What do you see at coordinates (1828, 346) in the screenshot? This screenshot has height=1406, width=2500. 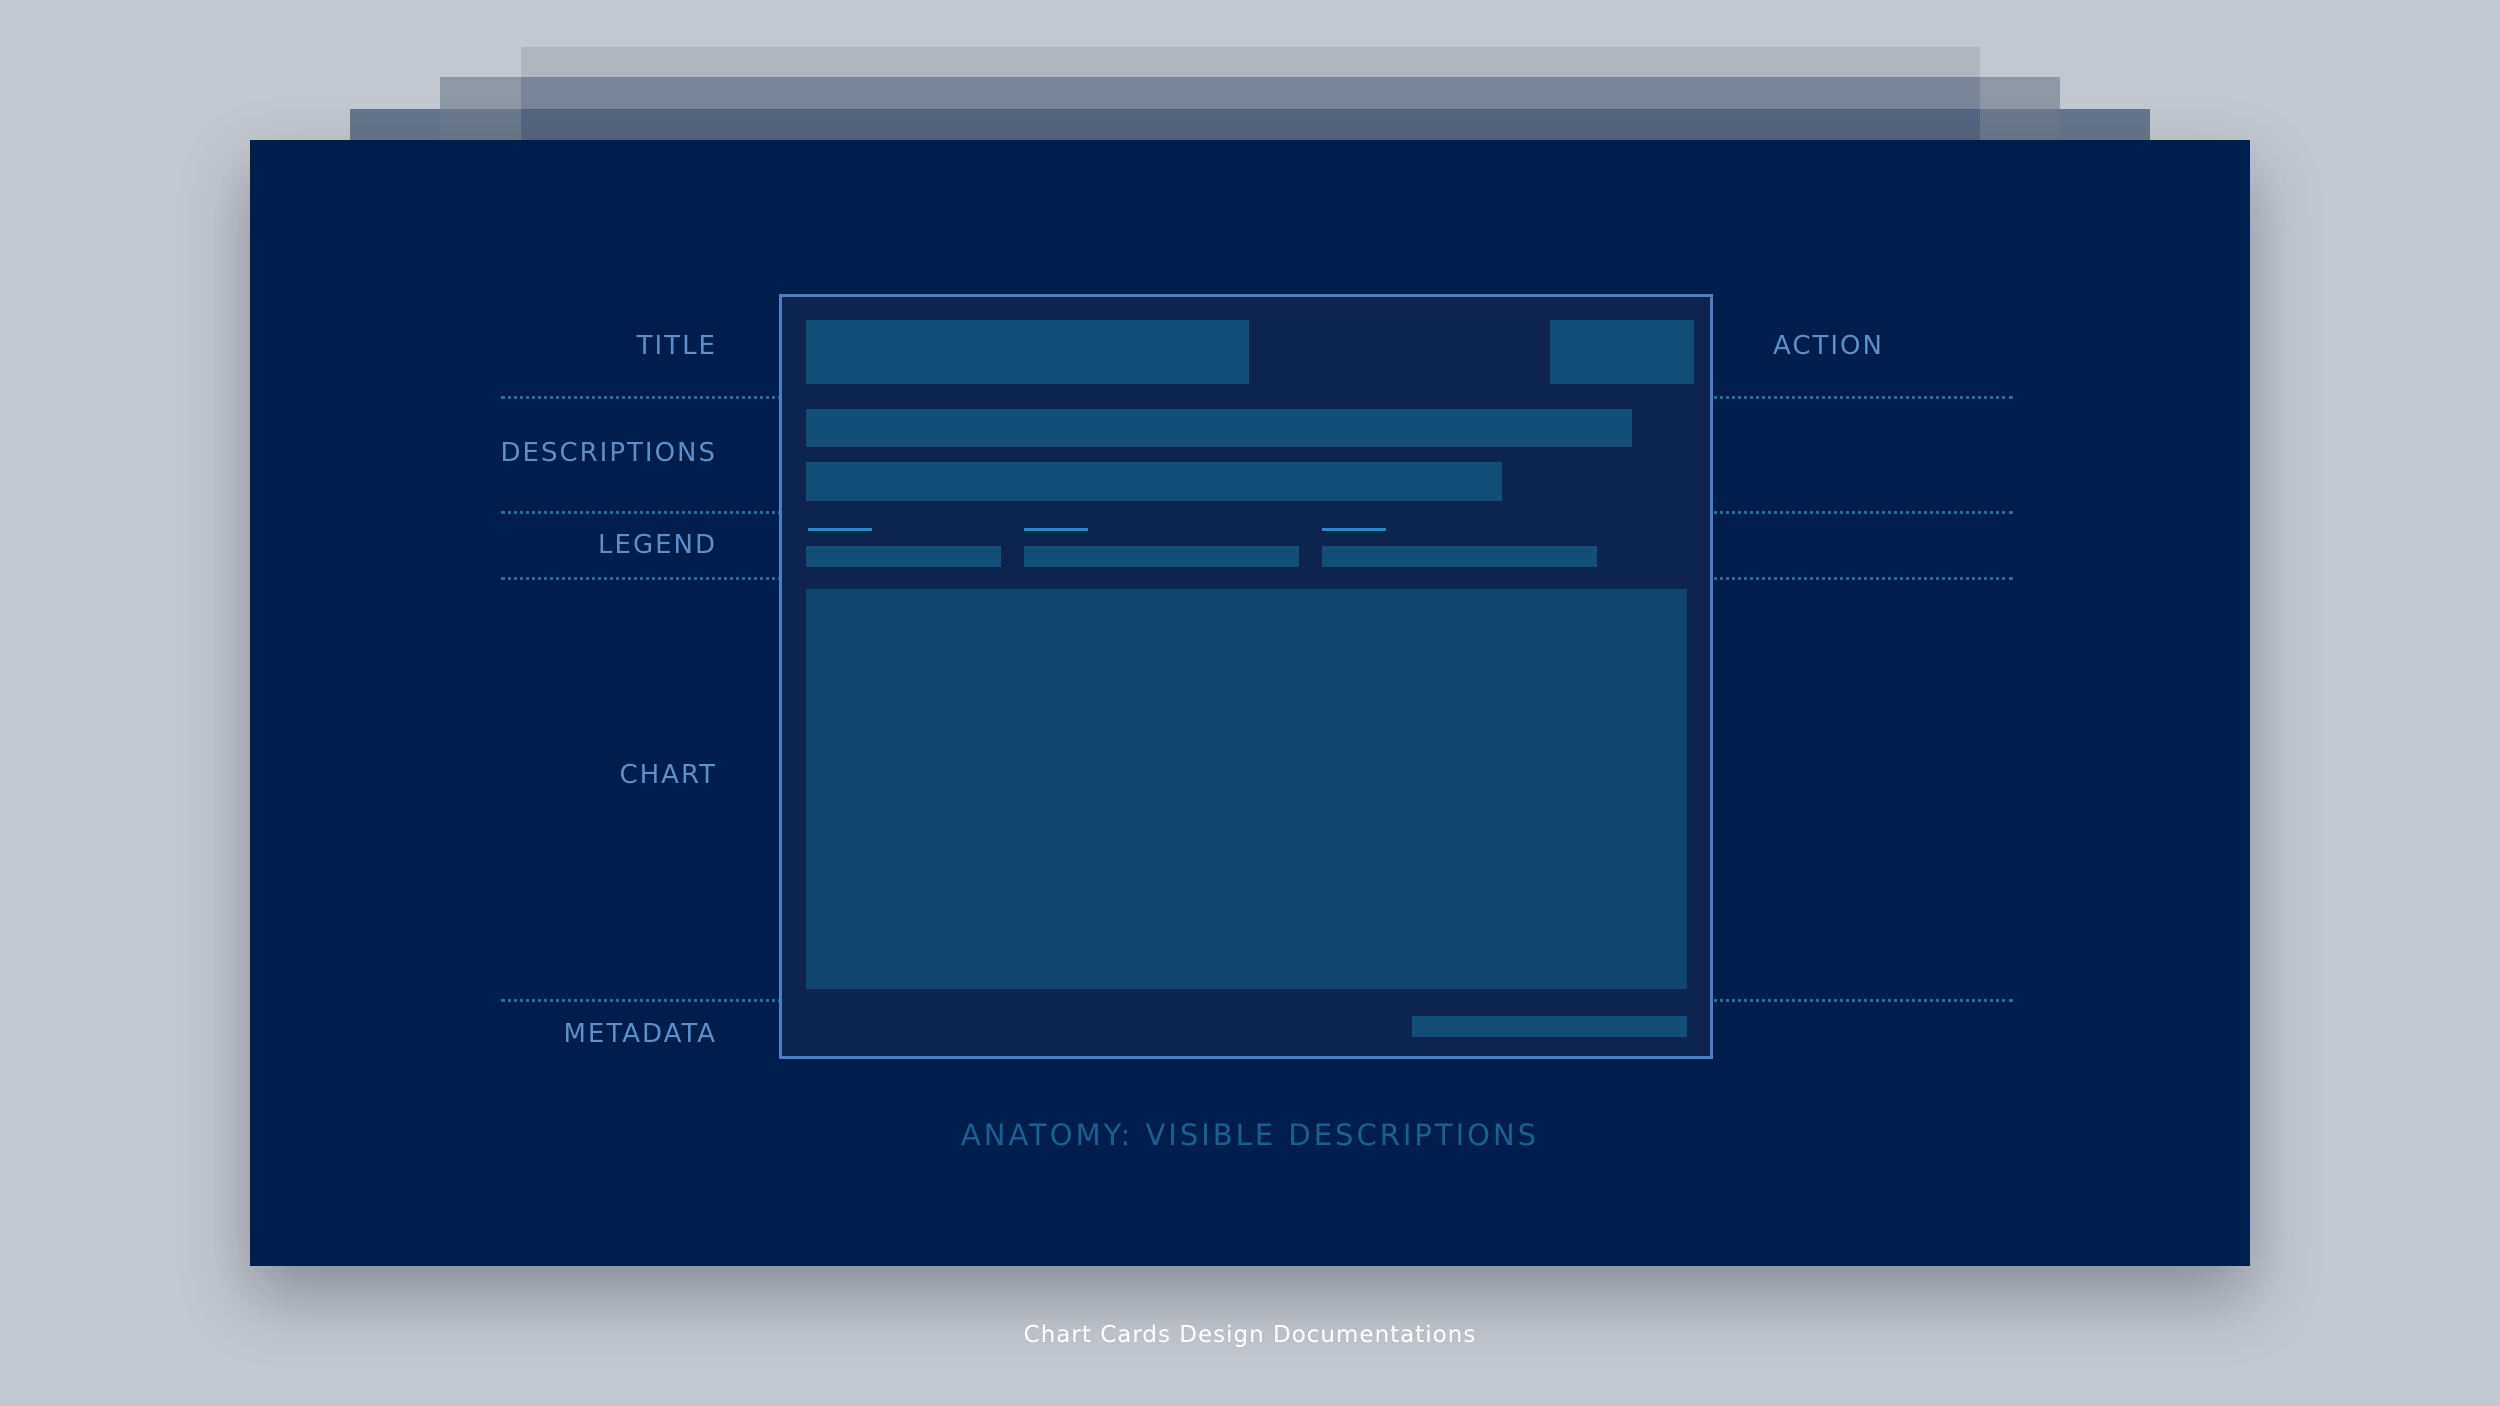 I see `label-action: ACTION` at bounding box center [1828, 346].